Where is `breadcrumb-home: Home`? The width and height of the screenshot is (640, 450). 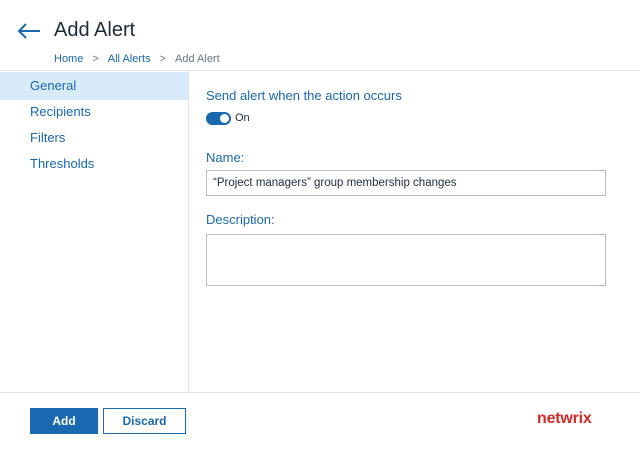
breadcrumb-home: Home is located at coordinates (68, 59).